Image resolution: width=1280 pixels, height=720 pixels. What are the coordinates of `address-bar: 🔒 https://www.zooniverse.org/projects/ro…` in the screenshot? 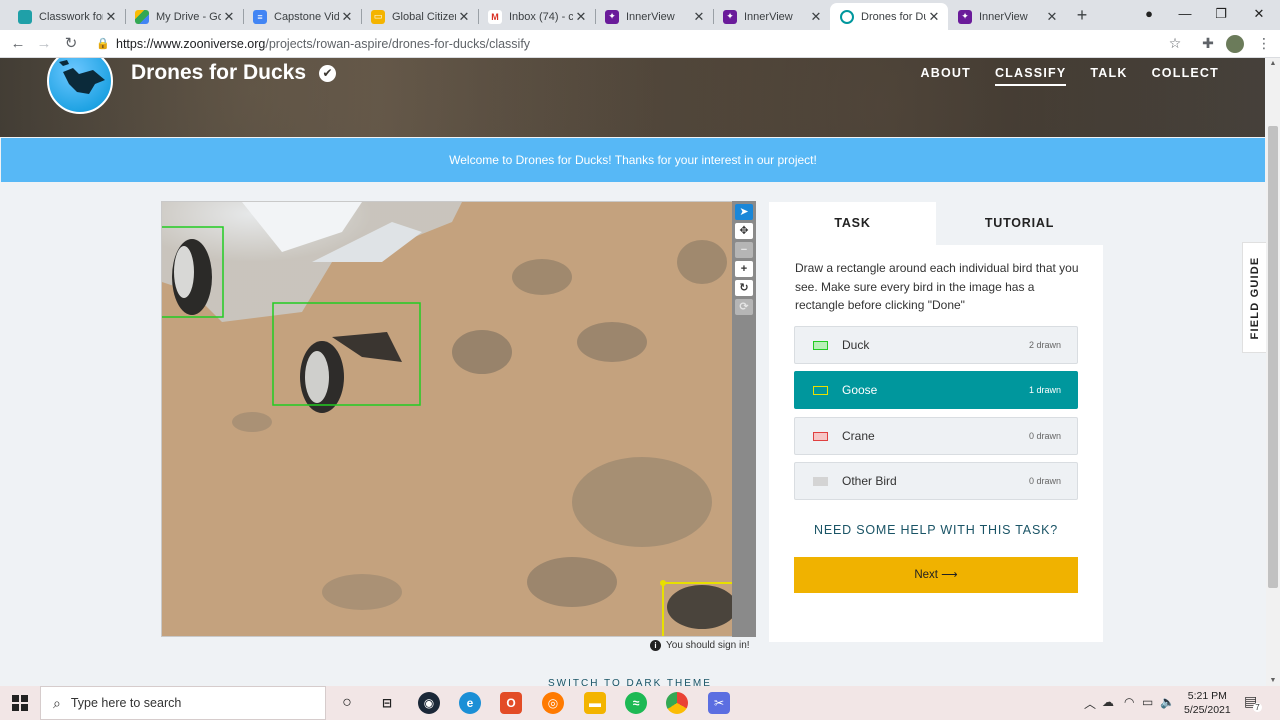 It's located at (646, 44).